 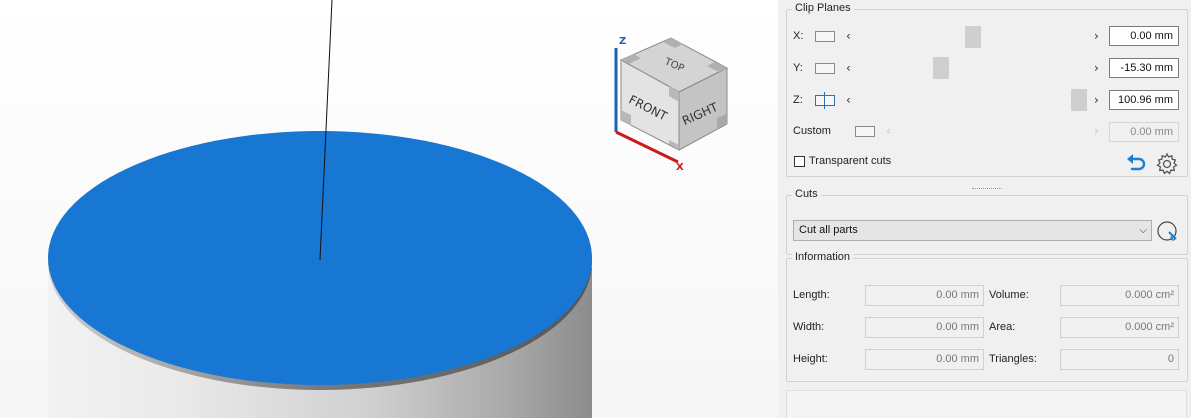 What do you see at coordinates (848, 36) in the screenshot?
I see `clip-x-decrease-arrow: ‹` at bounding box center [848, 36].